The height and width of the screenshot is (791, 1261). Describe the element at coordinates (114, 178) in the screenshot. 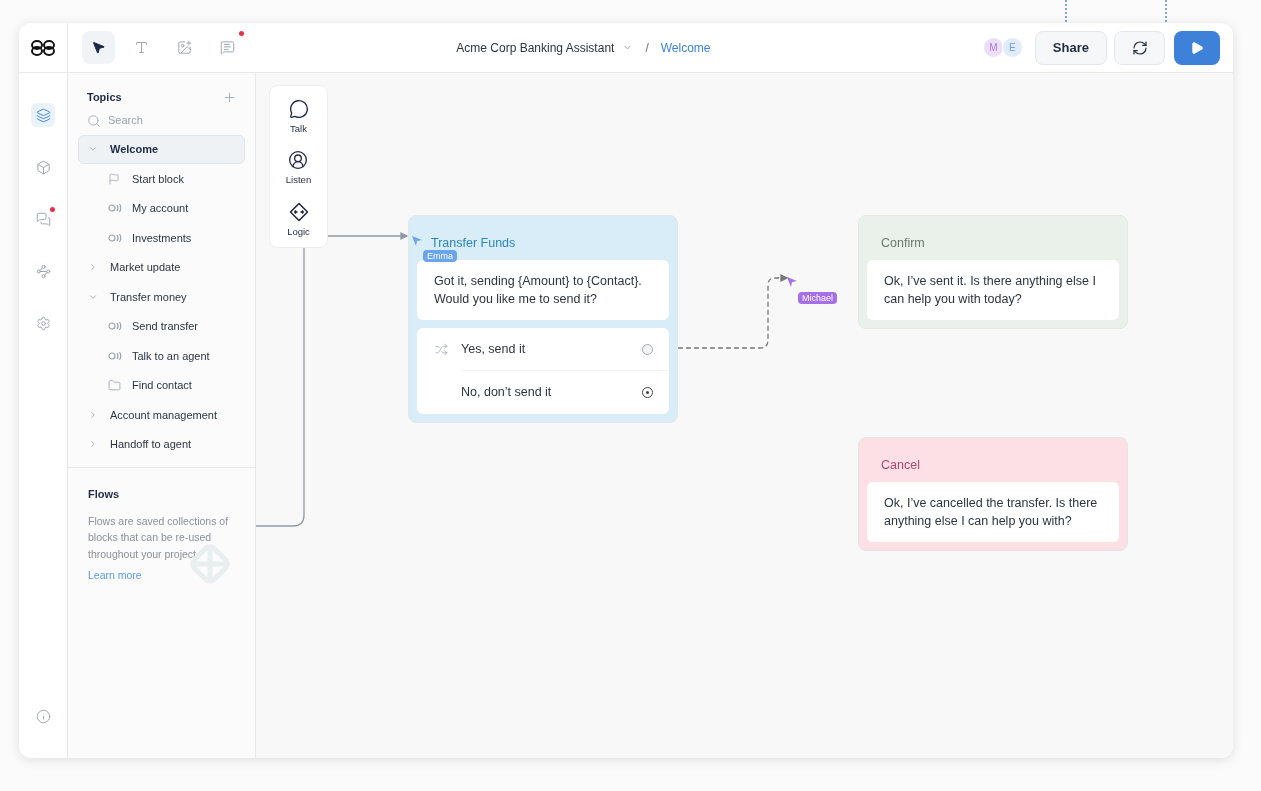

I see `flag-icon` at that location.